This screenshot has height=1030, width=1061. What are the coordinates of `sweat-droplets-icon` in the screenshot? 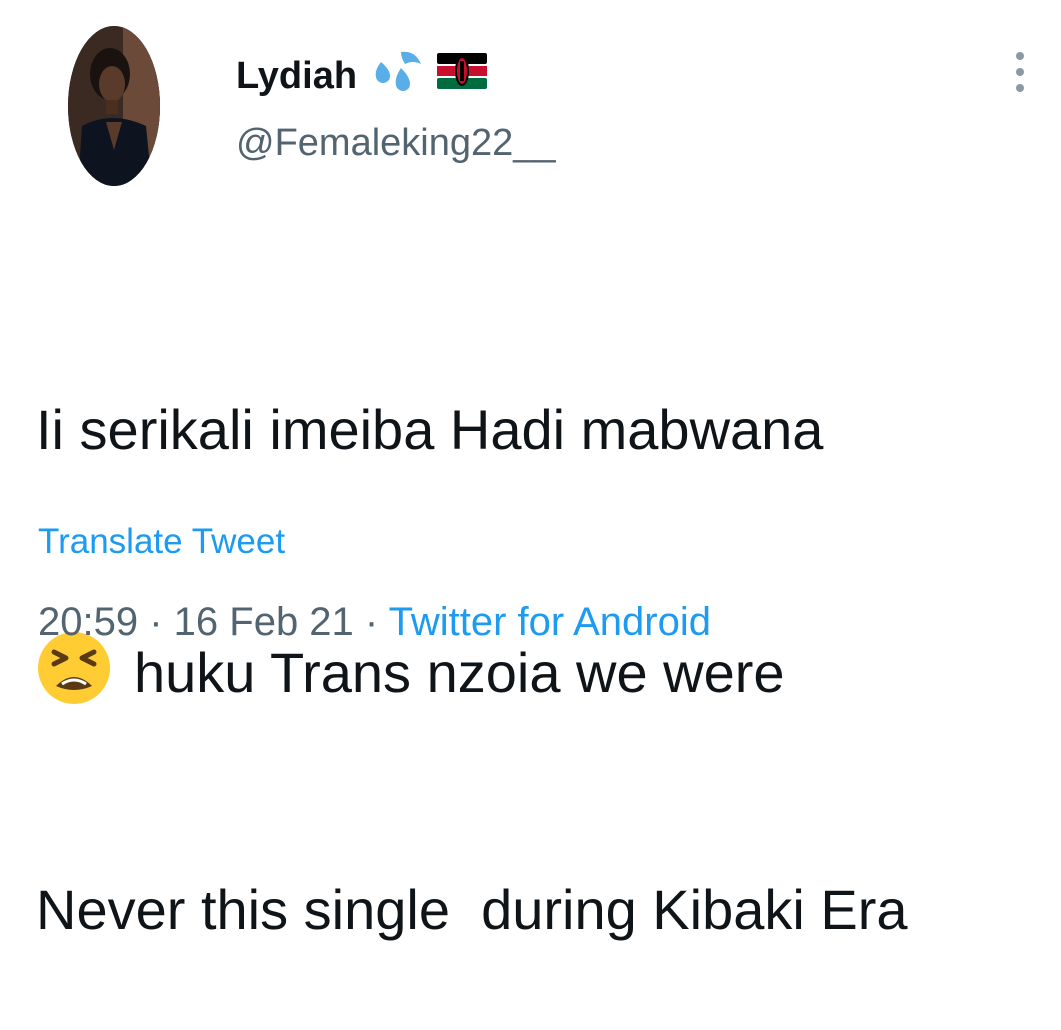 It's located at (397, 76).